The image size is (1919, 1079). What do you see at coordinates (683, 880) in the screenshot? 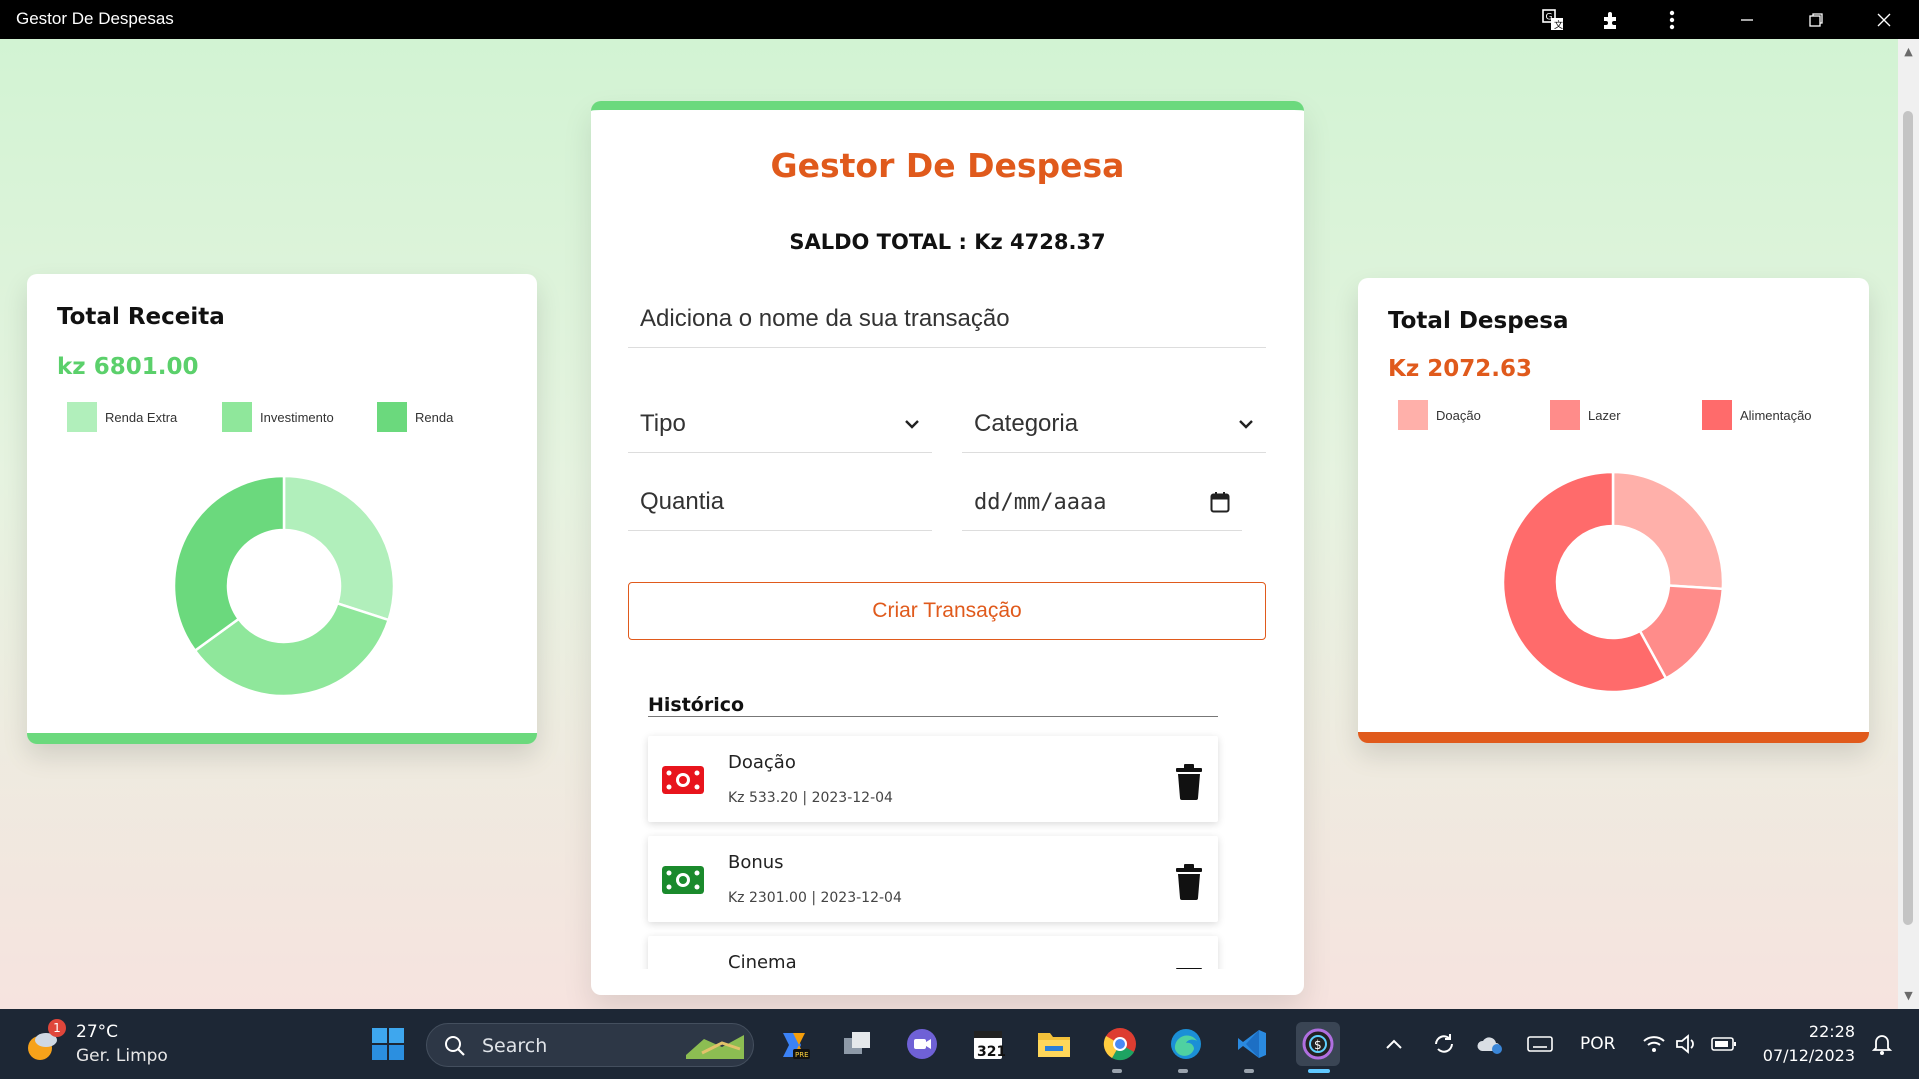
I see `income-money-icon` at bounding box center [683, 880].